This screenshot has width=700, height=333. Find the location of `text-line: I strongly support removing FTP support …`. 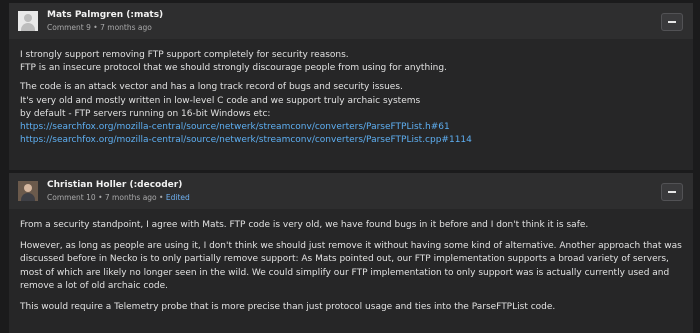

text-line: I strongly support removing FTP support … is located at coordinates (184, 55).